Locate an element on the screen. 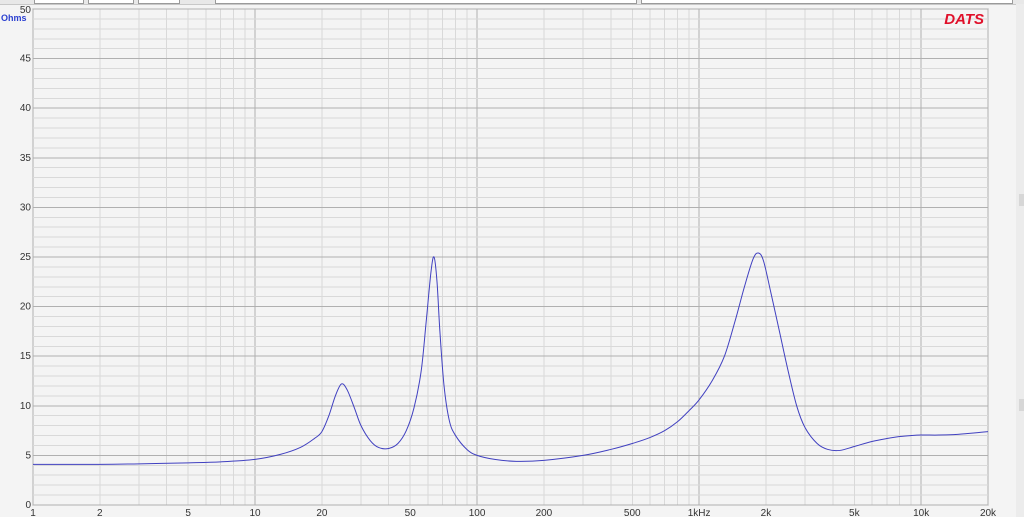 The height and width of the screenshot is (517, 1024). x-tick-label: 200 is located at coordinates (544, 512).